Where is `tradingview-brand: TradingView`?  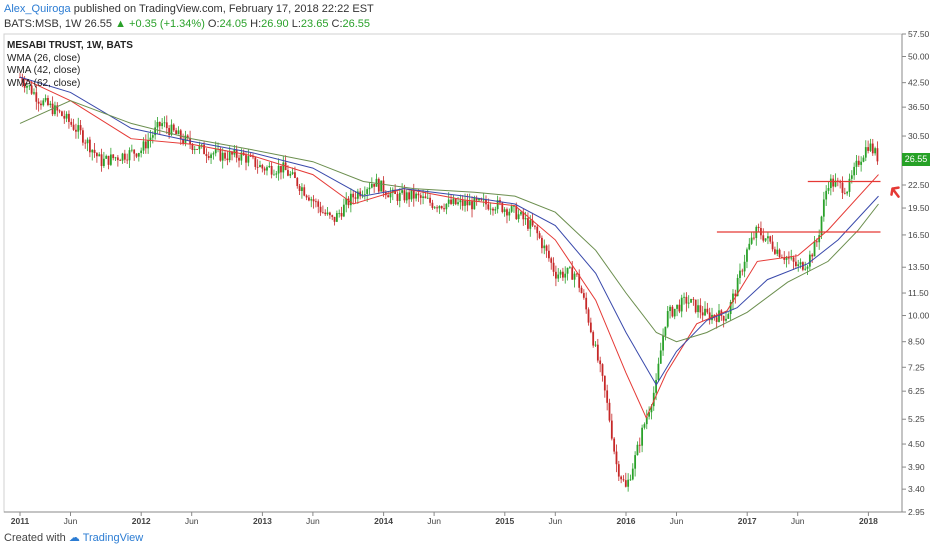 tradingview-brand: TradingView is located at coordinates (113, 538).